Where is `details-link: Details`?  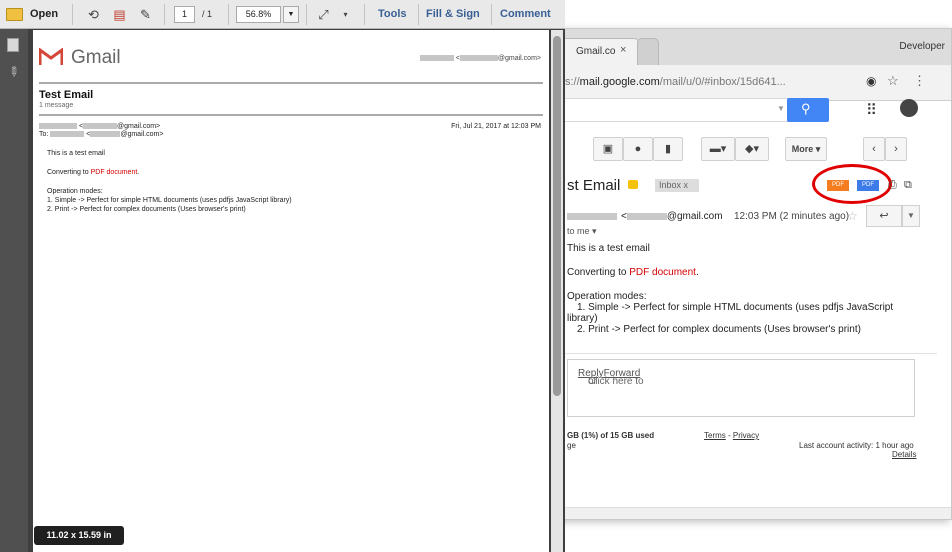
details-link: Details is located at coordinates (904, 454).